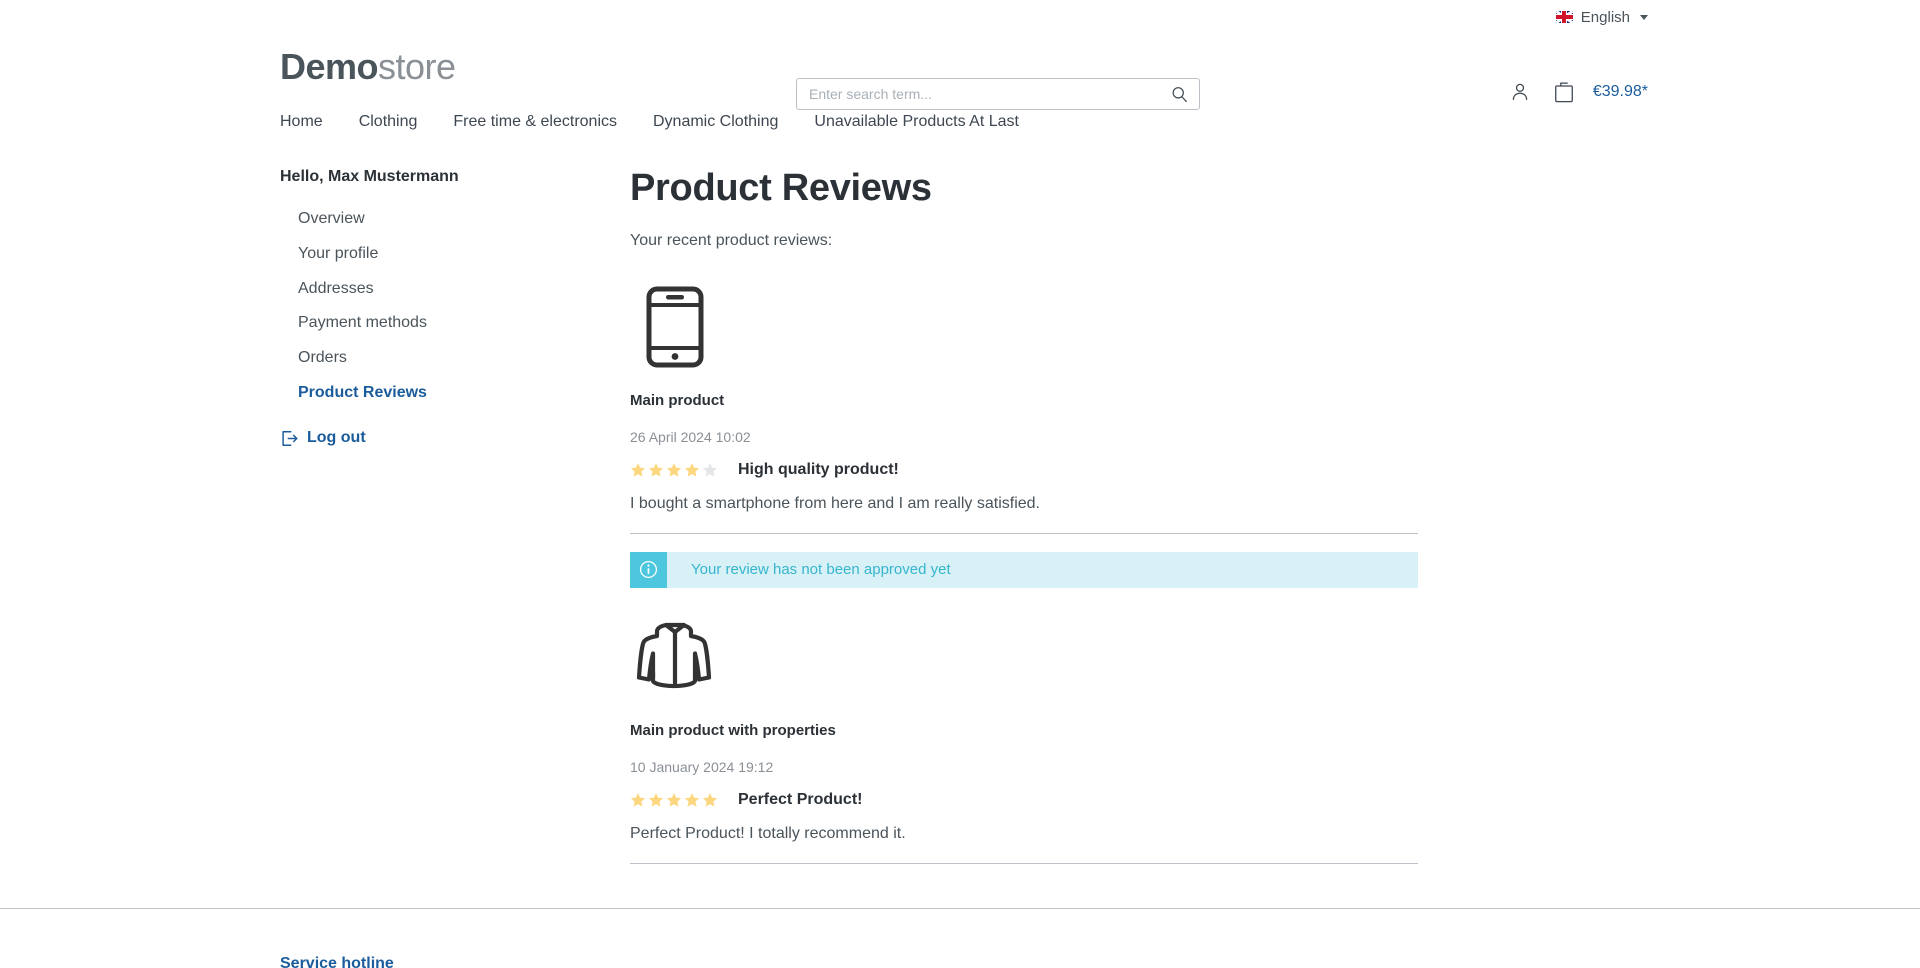 The image size is (1920, 968). I want to click on nav-item-home: Home, so click(301, 122).